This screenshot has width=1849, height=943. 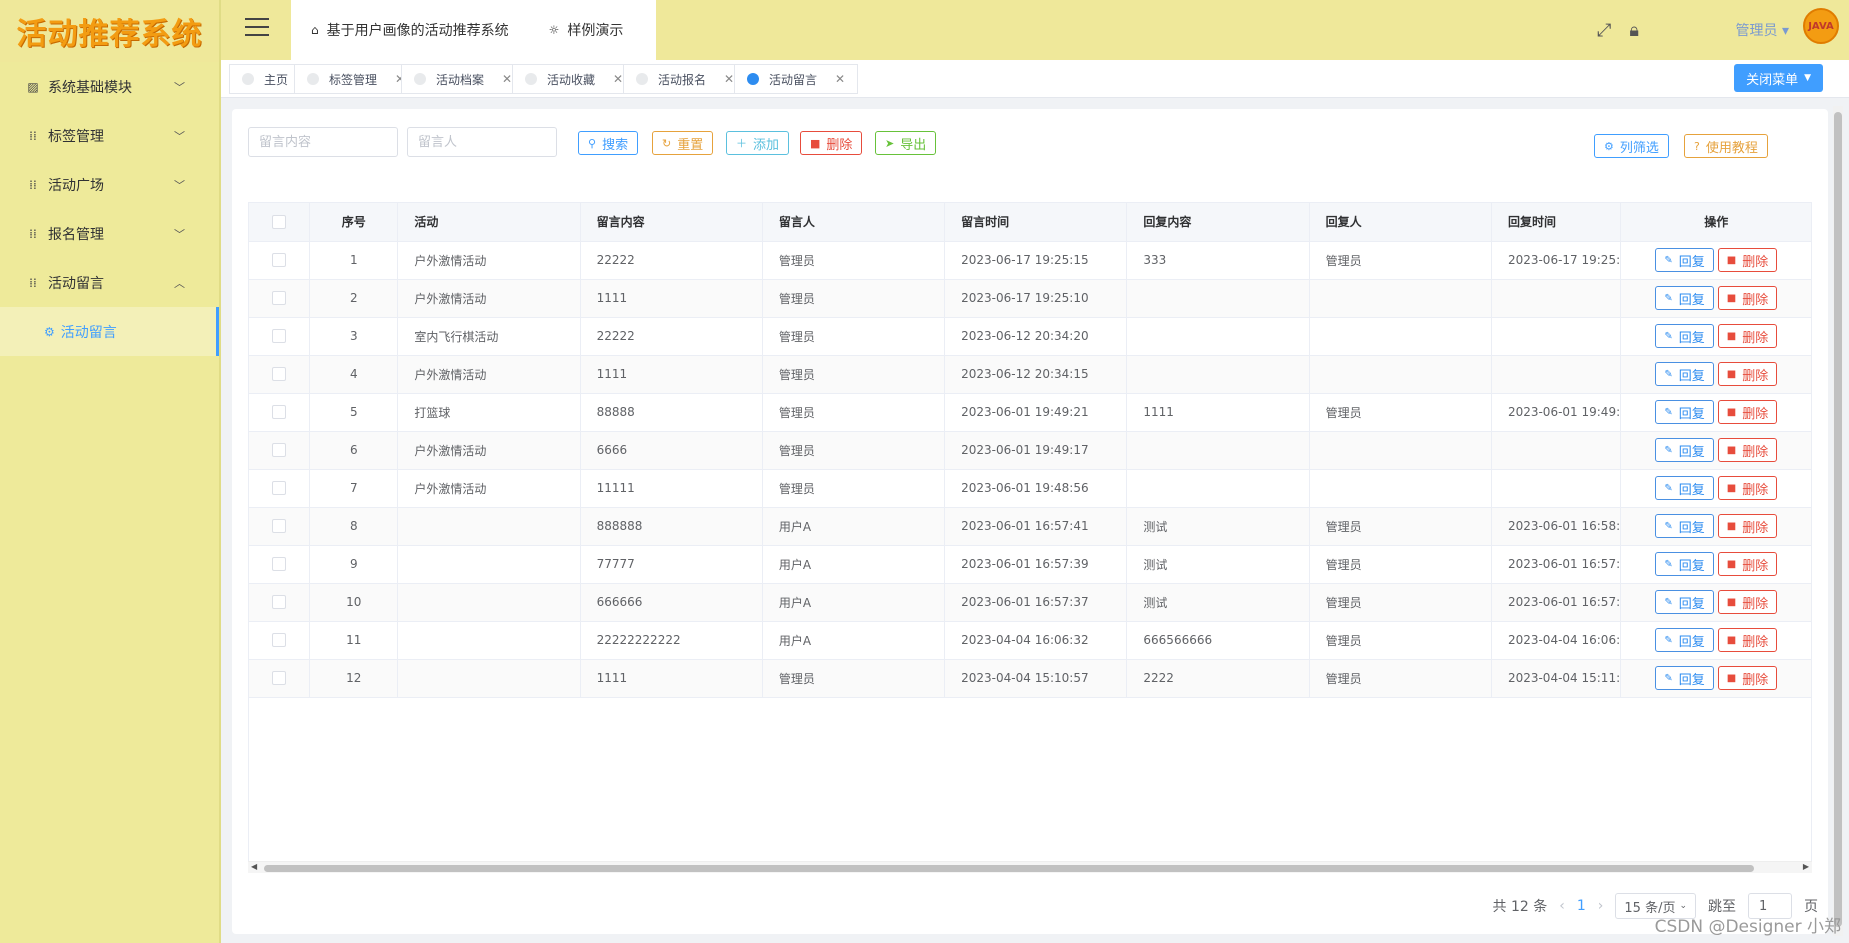 I want to click on vertical-scrollbar, so click(x=1838, y=521).